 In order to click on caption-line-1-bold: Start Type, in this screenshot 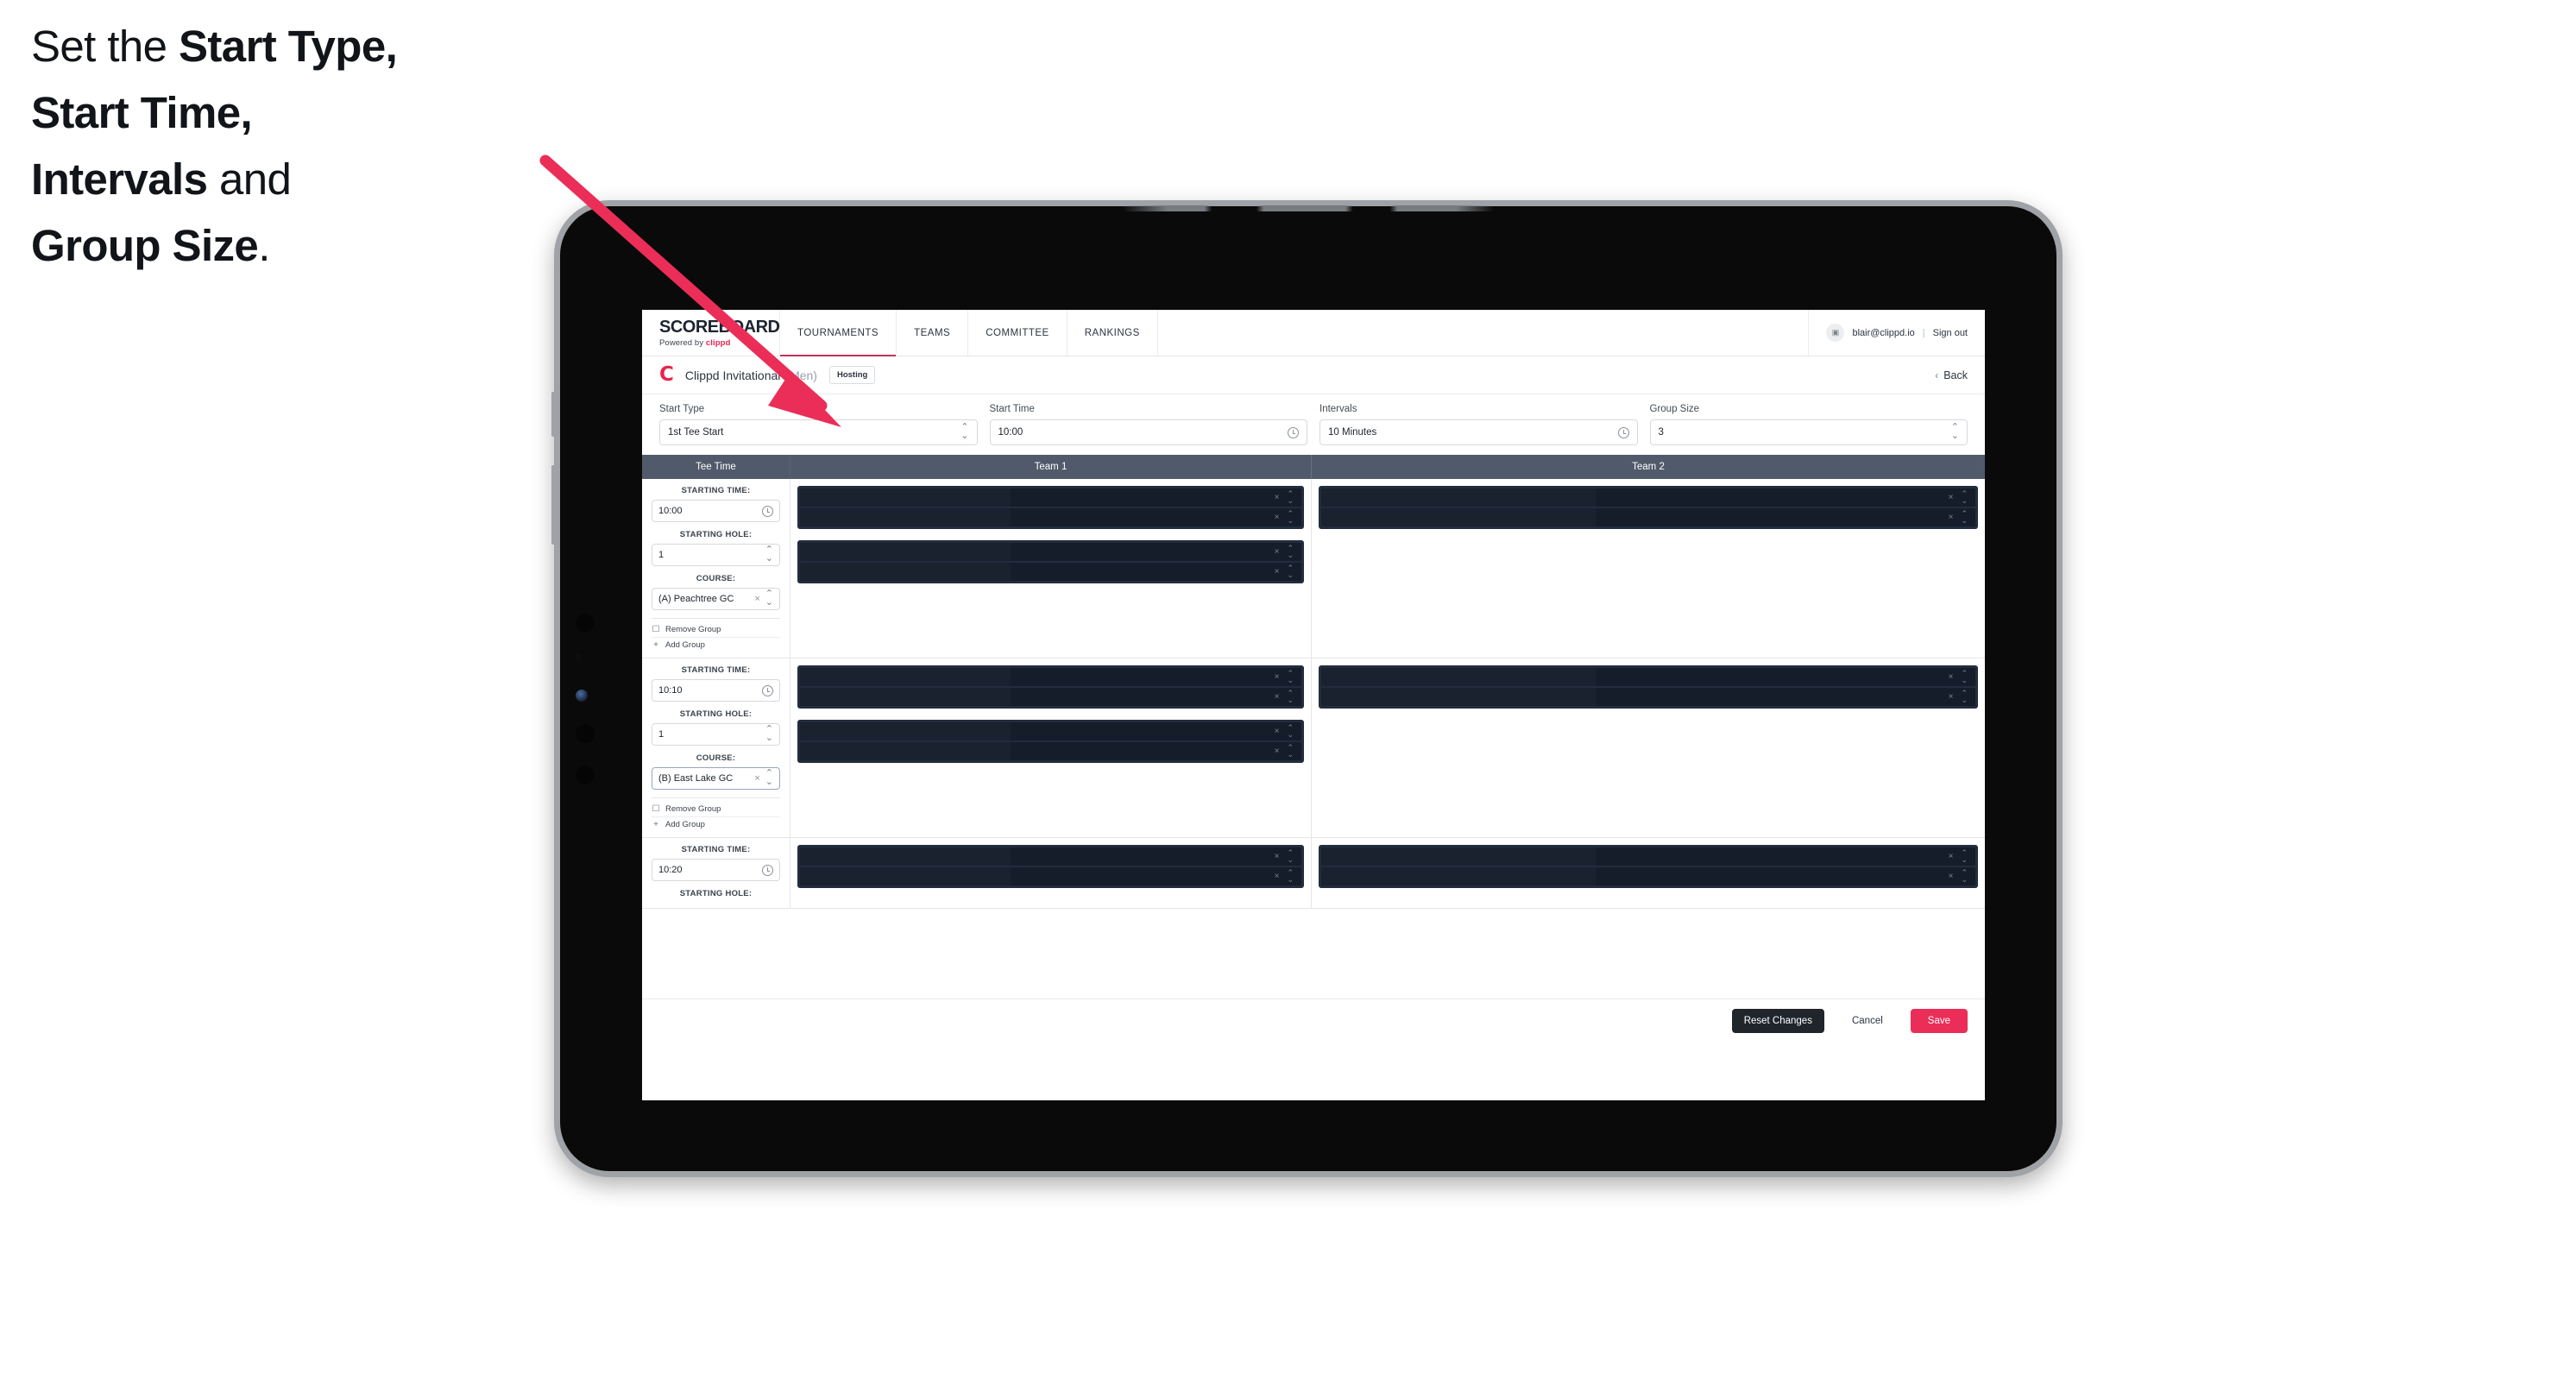, I will do `click(288, 47)`.